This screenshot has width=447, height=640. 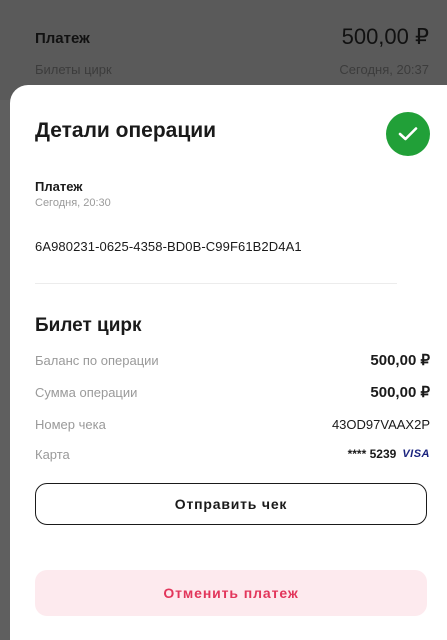 What do you see at coordinates (97, 360) in the screenshot?
I see `detail-label: Баланс по операции` at bounding box center [97, 360].